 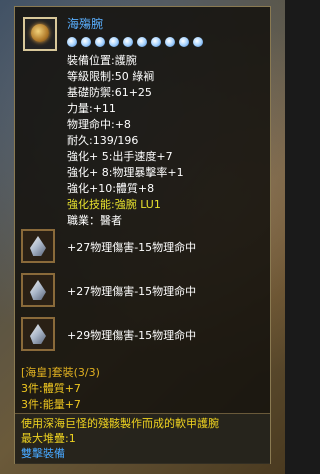 What do you see at coordinates (94, 220) in the screenshot?
I see `stat-class: 職業：醫者` at bounding box center [94, 220].